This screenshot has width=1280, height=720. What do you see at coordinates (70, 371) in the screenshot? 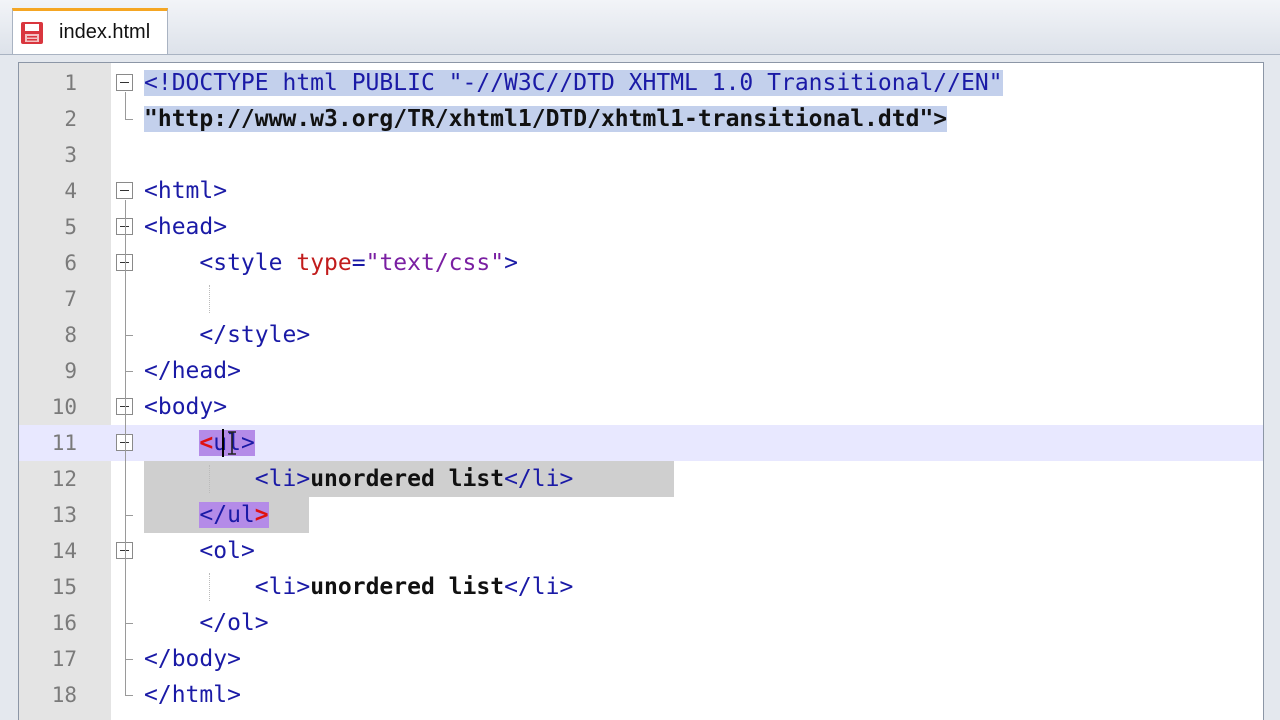
I see `line-number: 9` at bounding box center [70, 371].